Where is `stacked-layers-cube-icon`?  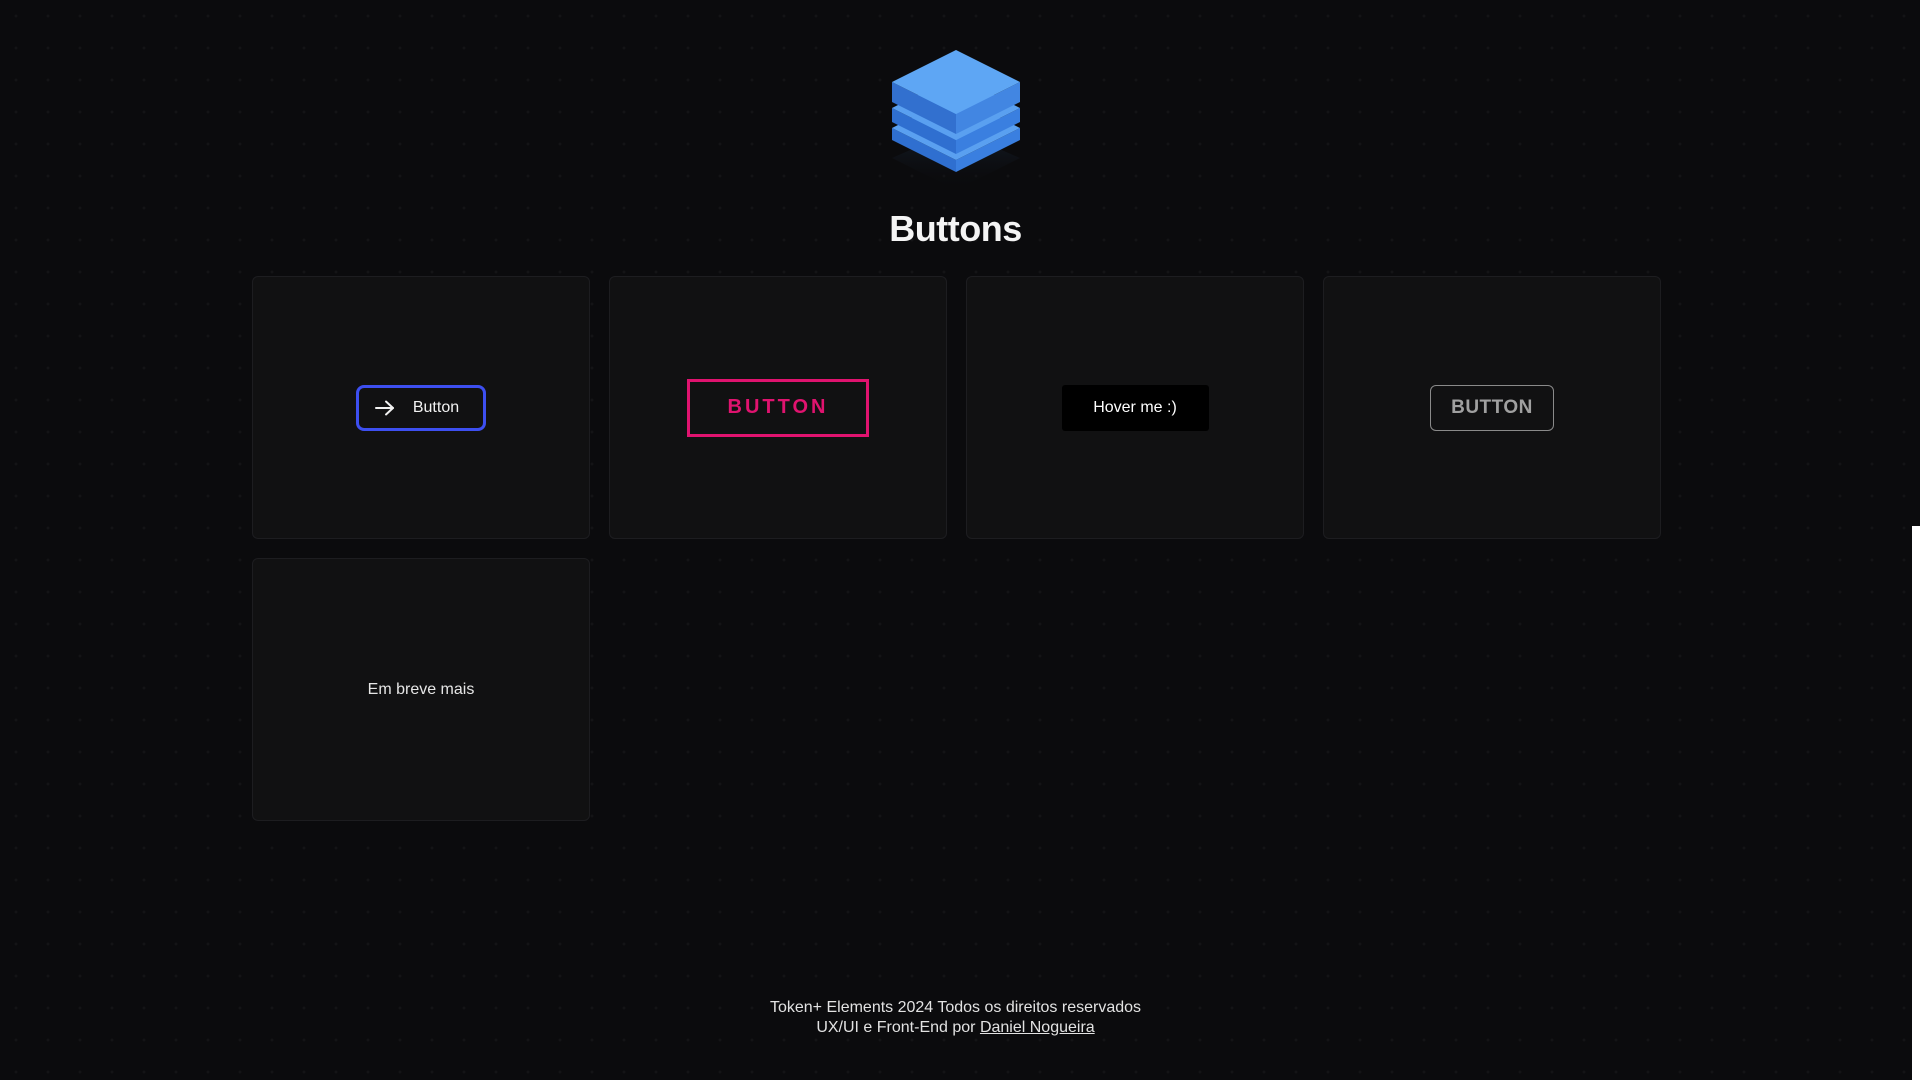 stacked-layers-cube-icon is located at coordinates (955, 120).